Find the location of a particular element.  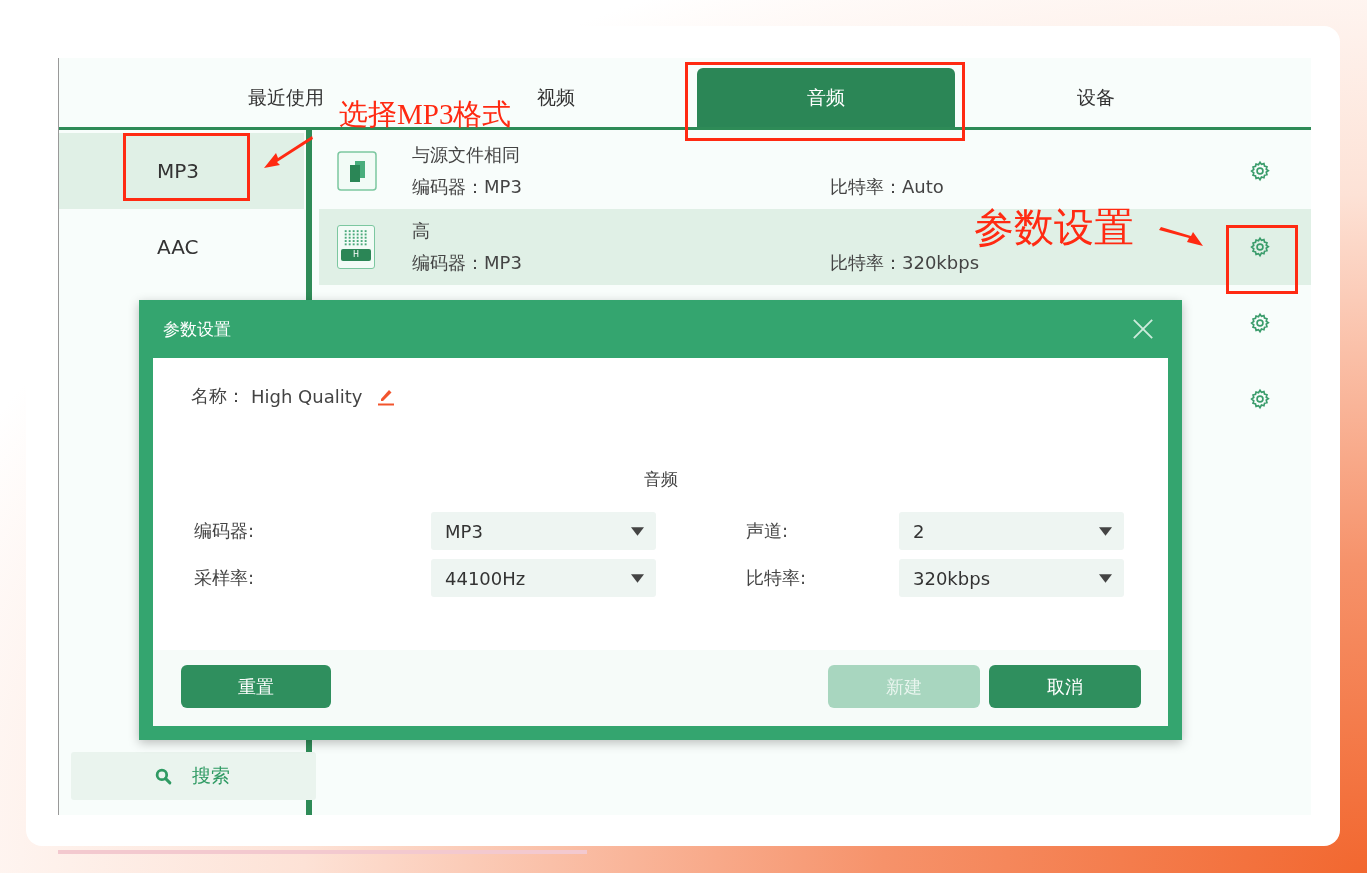

field-label: 声道: is located at coordinates (768, 531).